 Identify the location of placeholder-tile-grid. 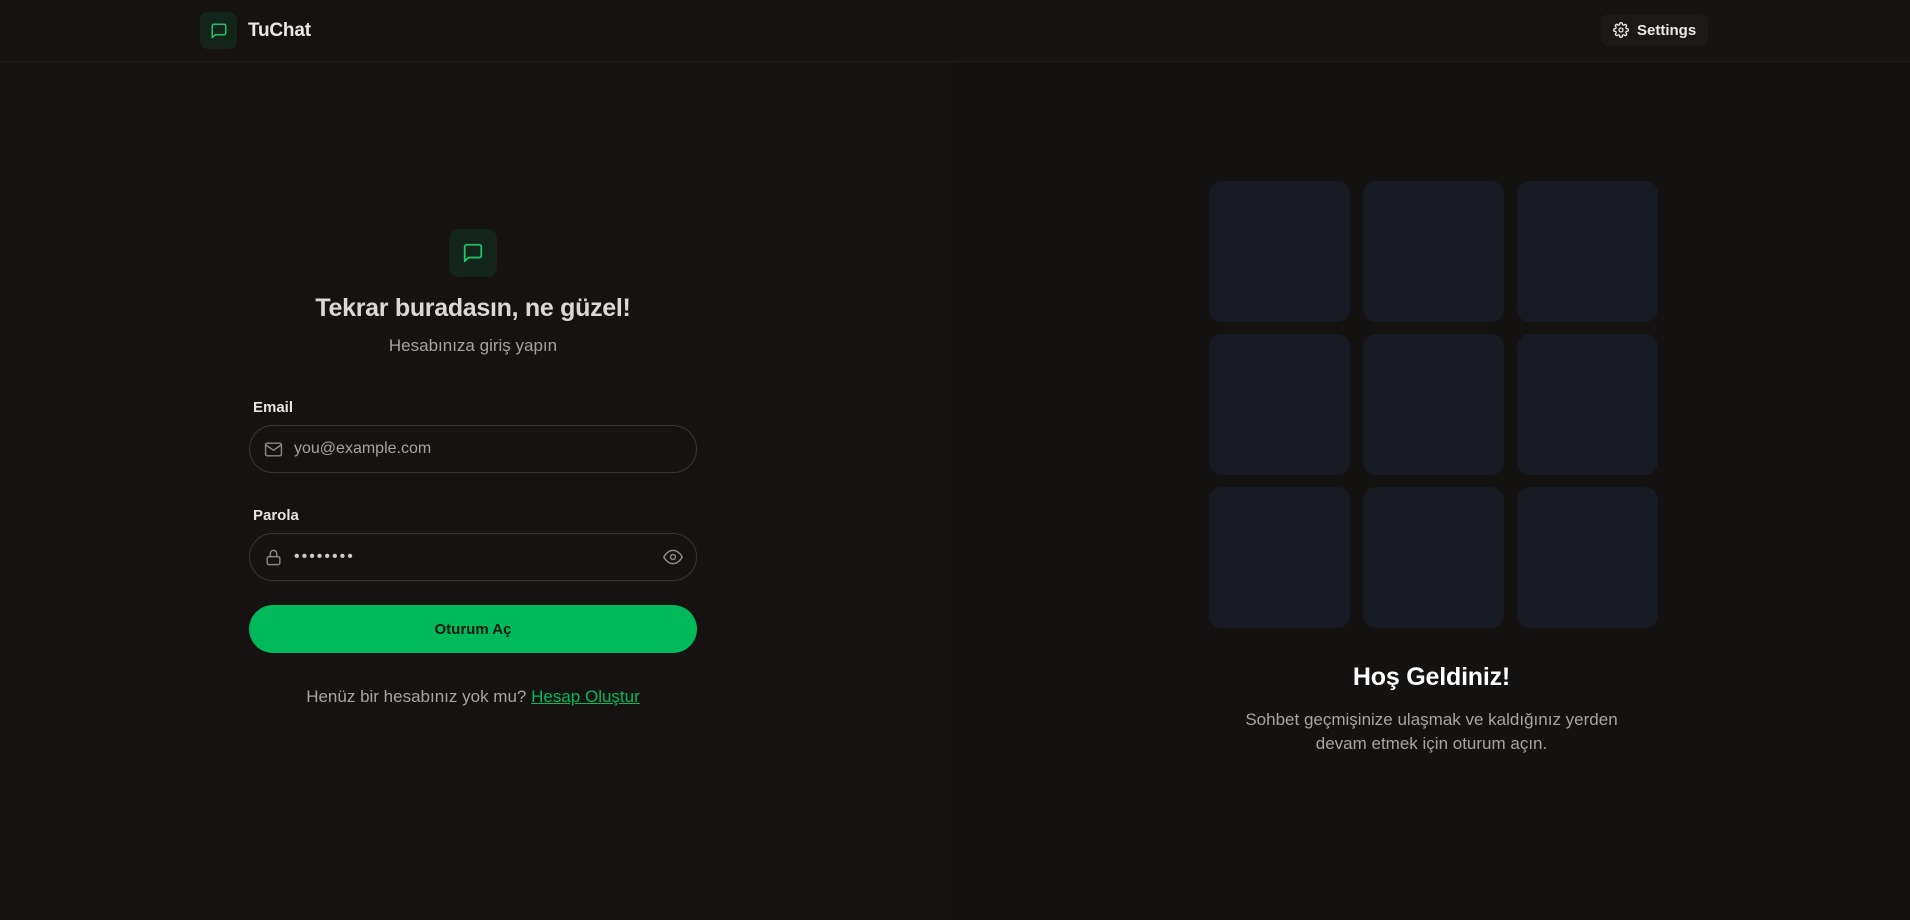
(1433, 404).